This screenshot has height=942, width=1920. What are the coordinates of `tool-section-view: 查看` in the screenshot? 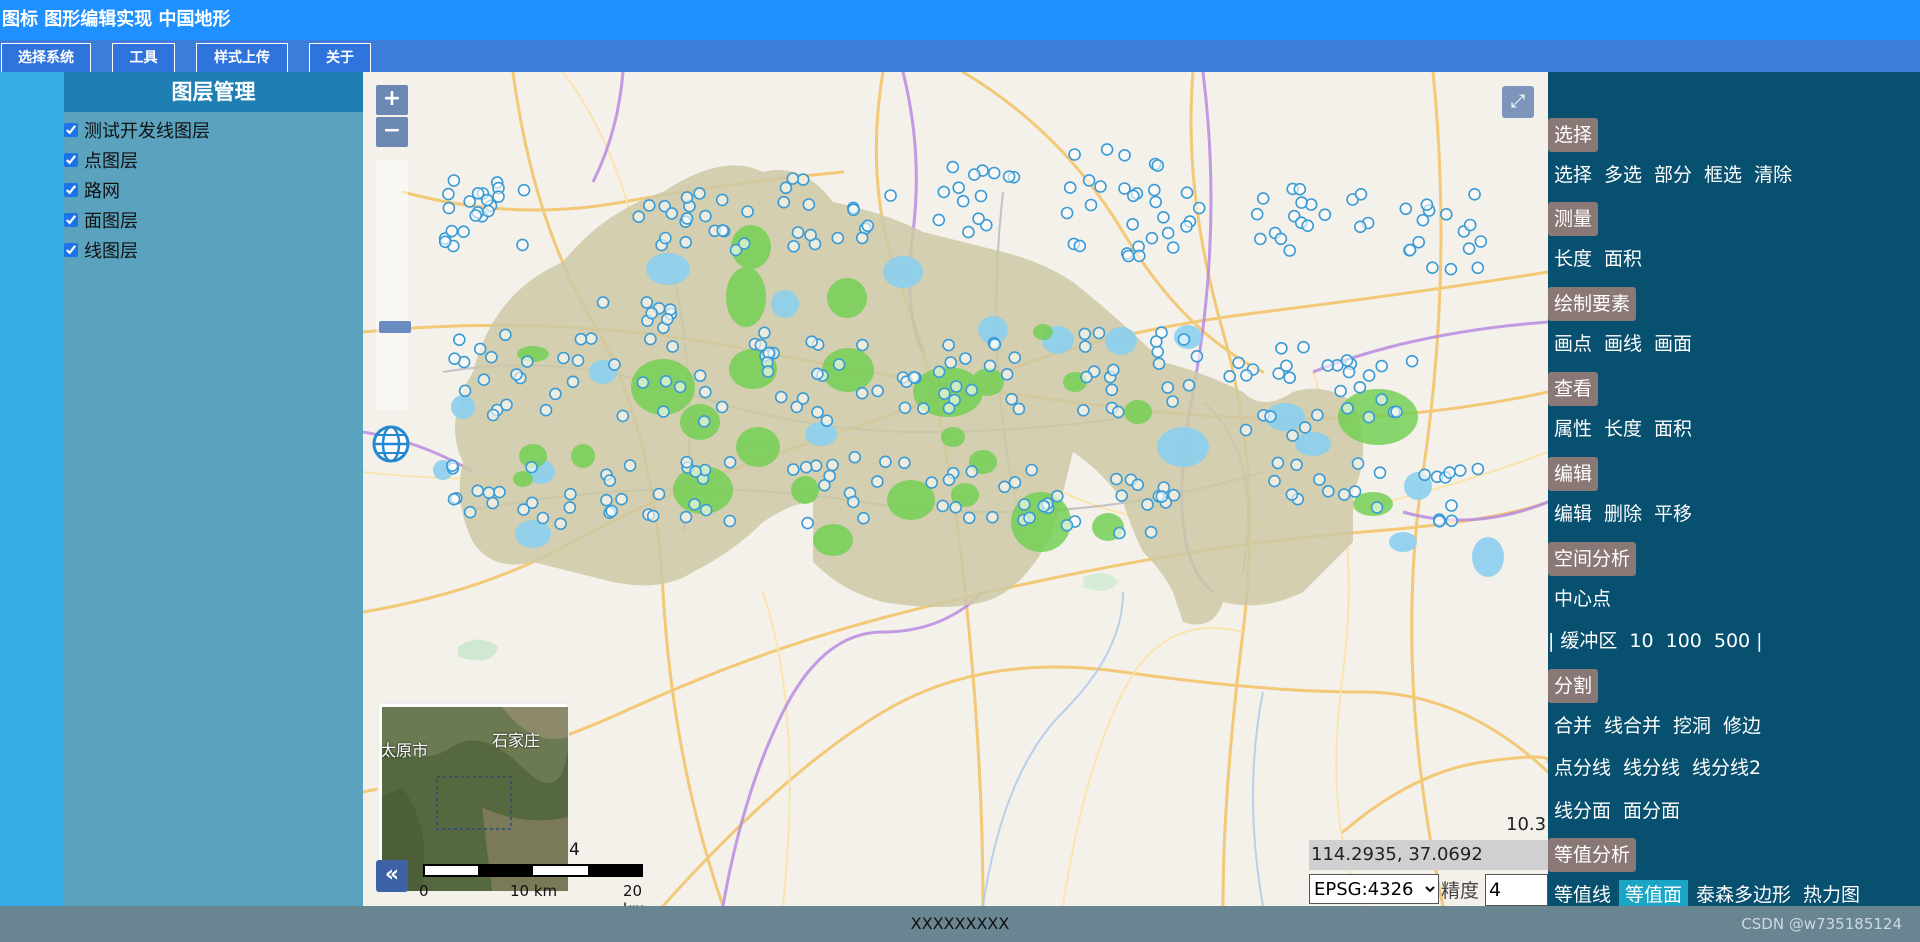 It's located at (1573, 389).